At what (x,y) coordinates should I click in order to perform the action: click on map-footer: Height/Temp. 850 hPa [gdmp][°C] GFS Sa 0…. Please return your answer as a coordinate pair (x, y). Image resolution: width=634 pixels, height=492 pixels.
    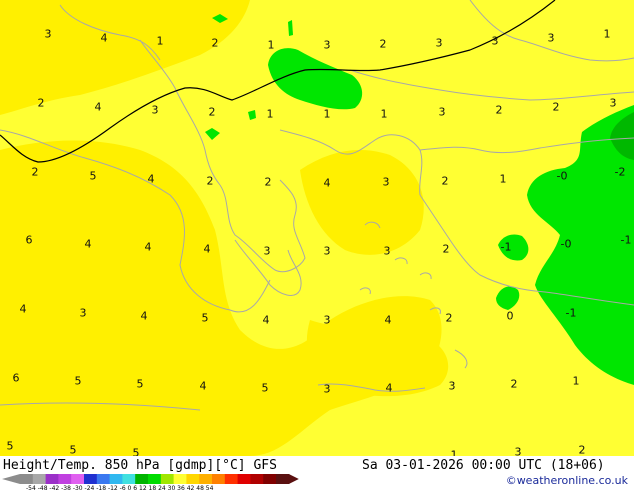
    Looking at the image, I should click on (317, 474).